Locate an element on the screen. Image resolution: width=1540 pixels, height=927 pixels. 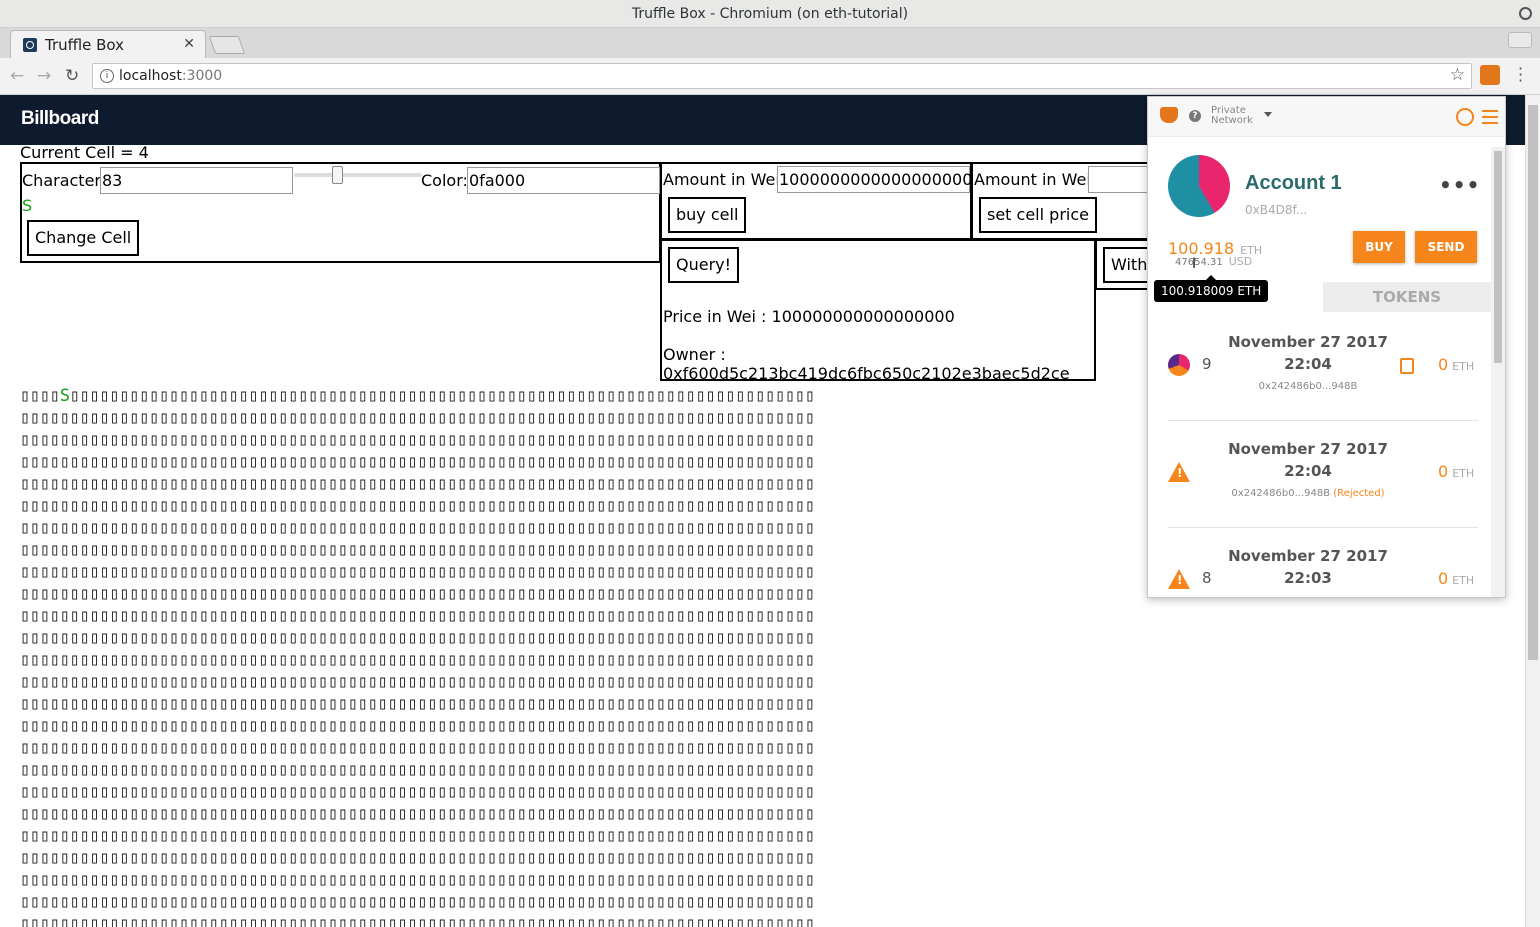
profile-icon is located at coordinates (1520, 40).